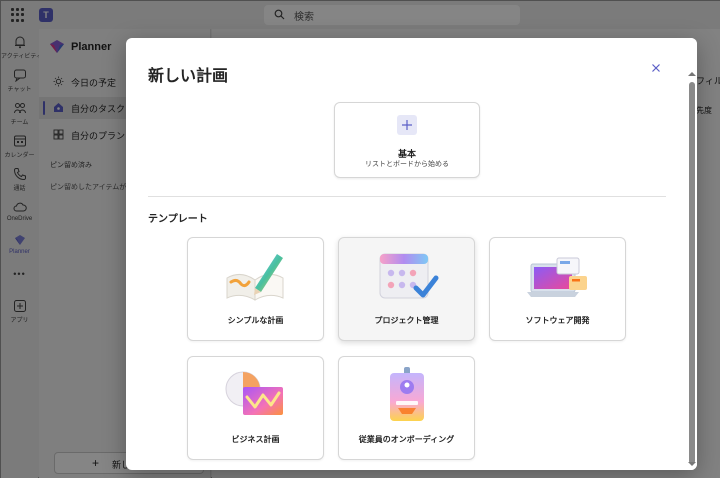  Describe the element at coordinates (409, 276) in the screenshot. I see `calendar-check-icon` at that location.